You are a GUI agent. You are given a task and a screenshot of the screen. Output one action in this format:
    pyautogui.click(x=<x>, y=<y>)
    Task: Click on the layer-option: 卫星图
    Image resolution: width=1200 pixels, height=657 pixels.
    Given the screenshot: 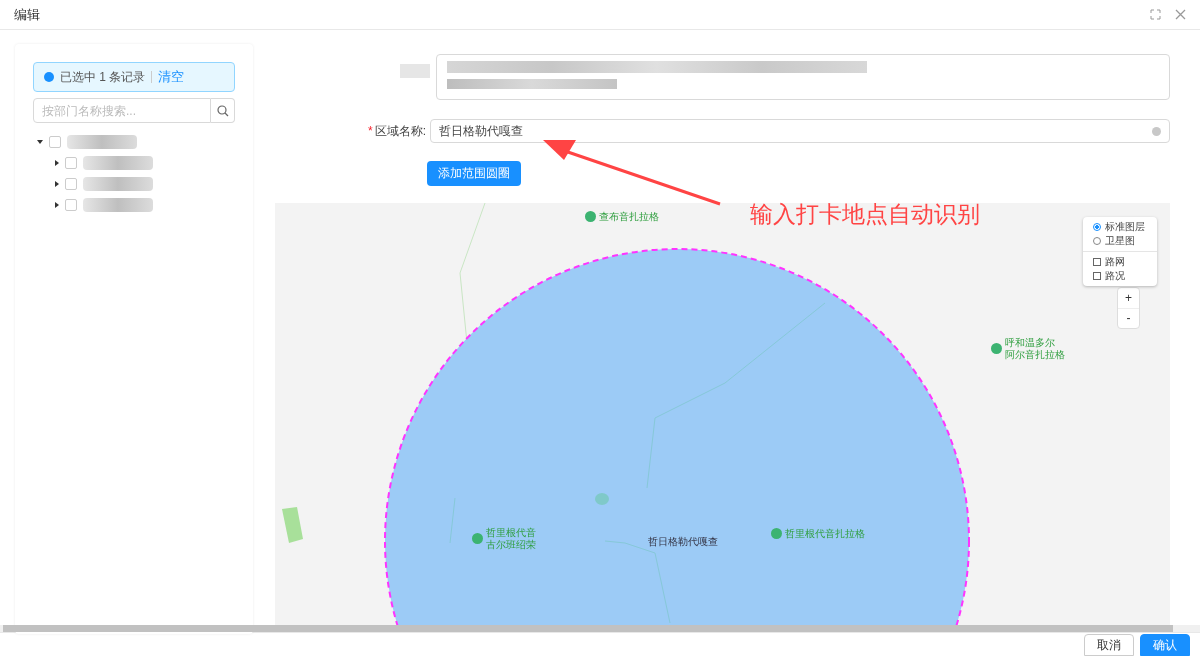 What is the action you would take?
    pyautogui.click(x=1120, y=240)
    